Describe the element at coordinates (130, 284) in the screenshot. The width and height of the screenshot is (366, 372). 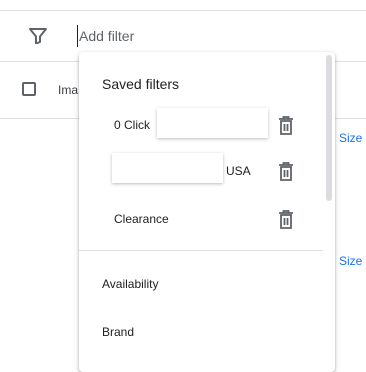
I see `filter-option-availability: Availability` at that location.